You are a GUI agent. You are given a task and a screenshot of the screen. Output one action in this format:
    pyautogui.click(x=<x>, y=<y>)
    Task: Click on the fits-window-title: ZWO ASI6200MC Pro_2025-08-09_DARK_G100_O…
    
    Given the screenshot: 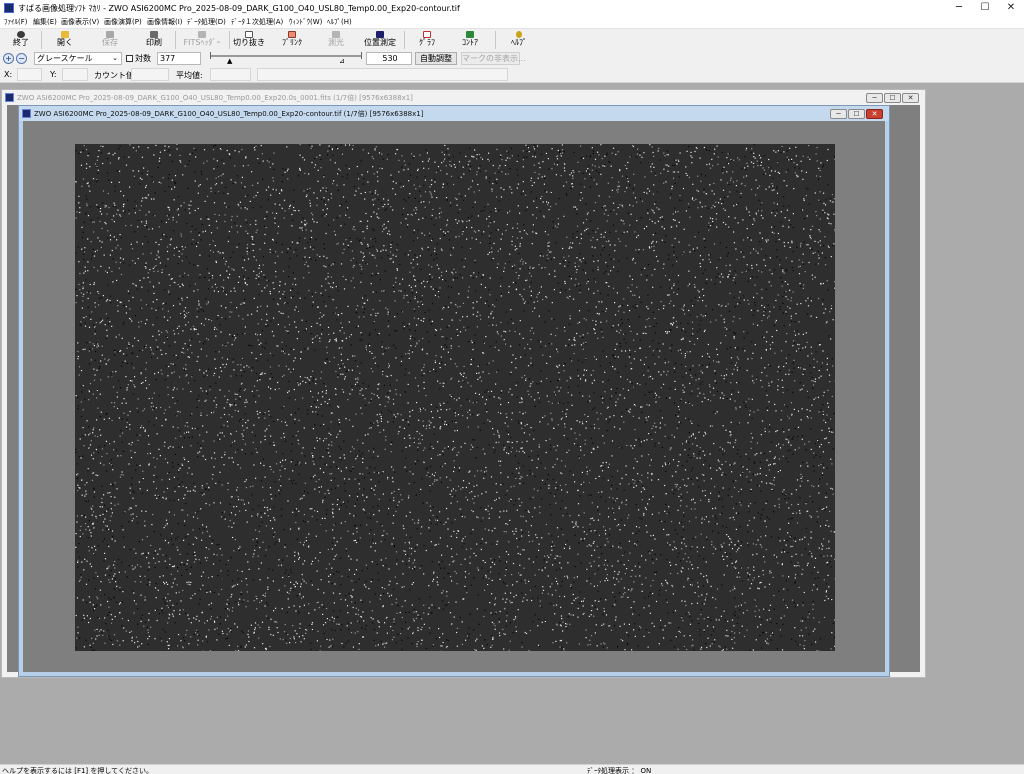 What is the action you would take?
    pyautogui.click(x=215, y=98)
    